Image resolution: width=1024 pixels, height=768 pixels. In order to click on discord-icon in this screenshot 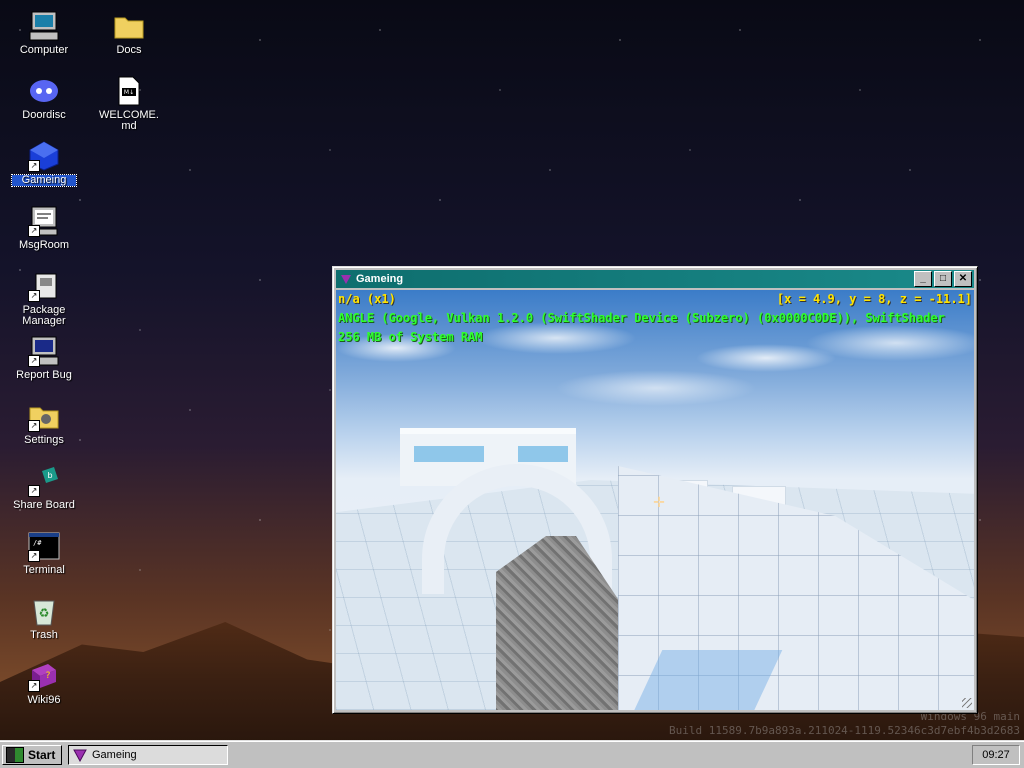, I will do `click(44, 91)`.